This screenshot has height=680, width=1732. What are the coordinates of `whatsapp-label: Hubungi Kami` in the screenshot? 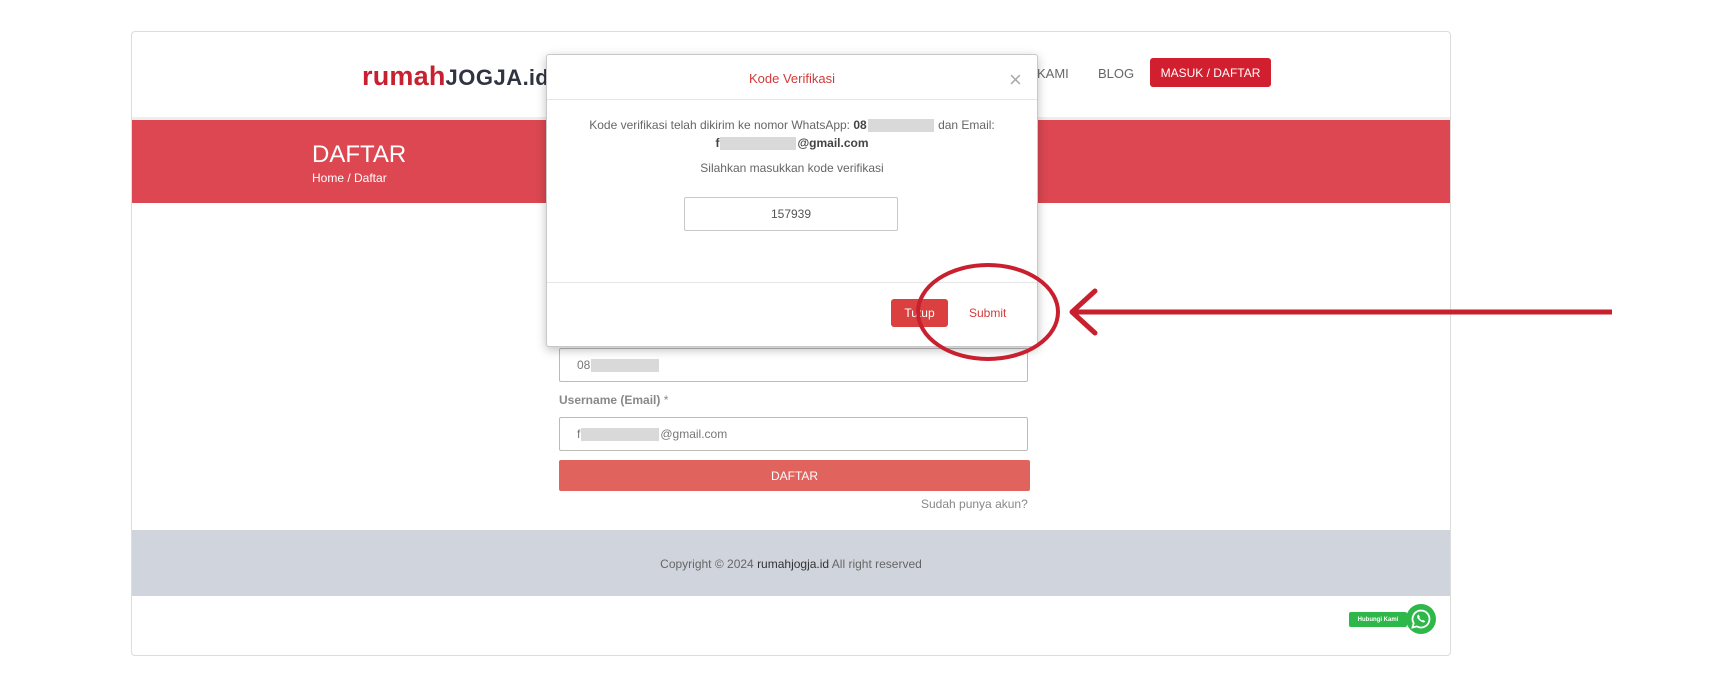 It's located at (1378, 619).